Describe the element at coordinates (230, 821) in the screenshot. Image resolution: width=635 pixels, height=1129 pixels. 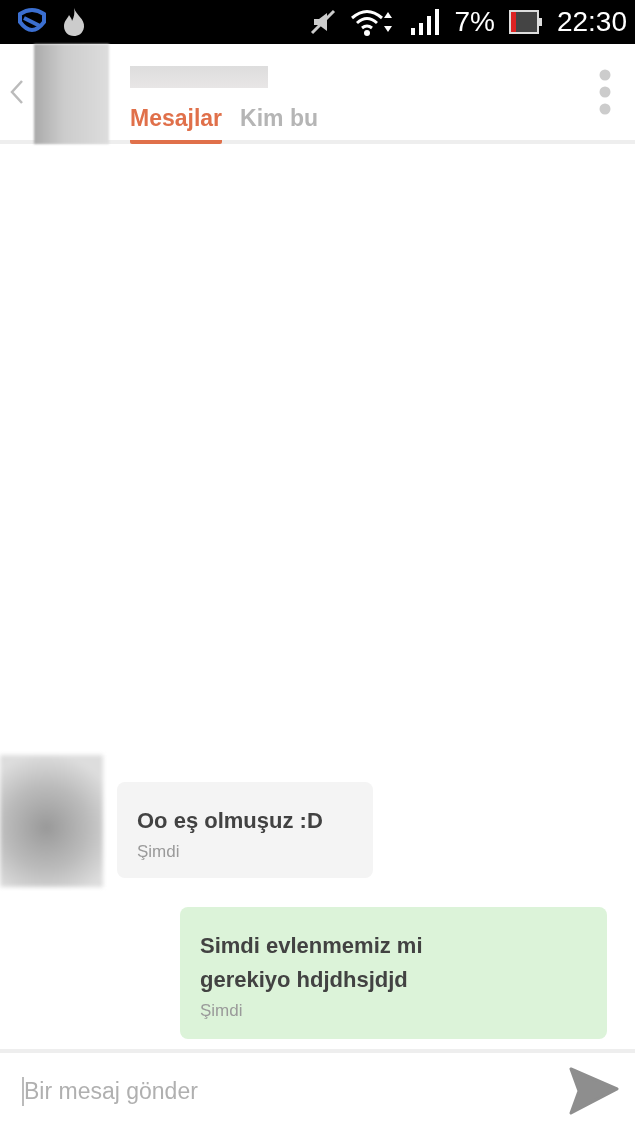
I see `message-text: Oo eş olmuşuz :D` at that location.